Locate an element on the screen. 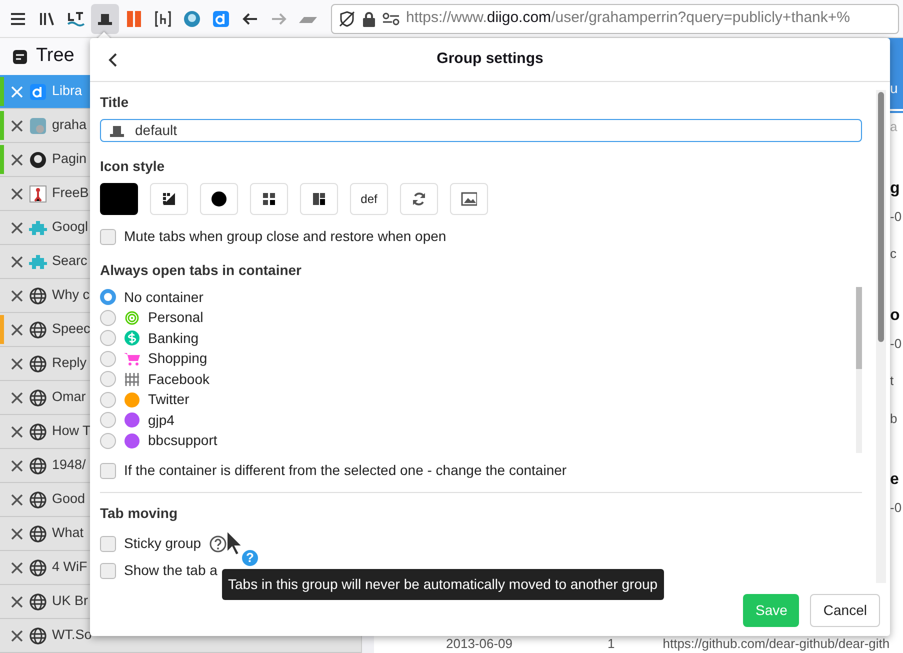  partial-text: g is located at coordinates (895, 188).